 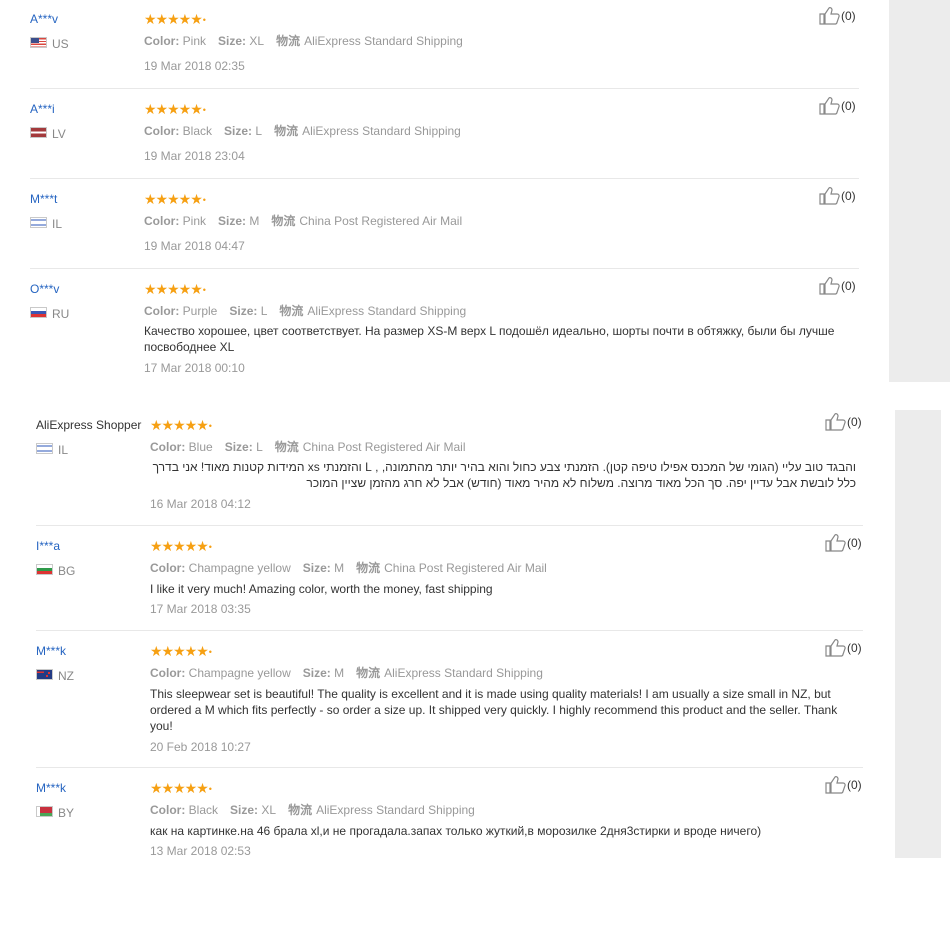 I want to click on reviewer-country: LV, so click(x=48, y=133).